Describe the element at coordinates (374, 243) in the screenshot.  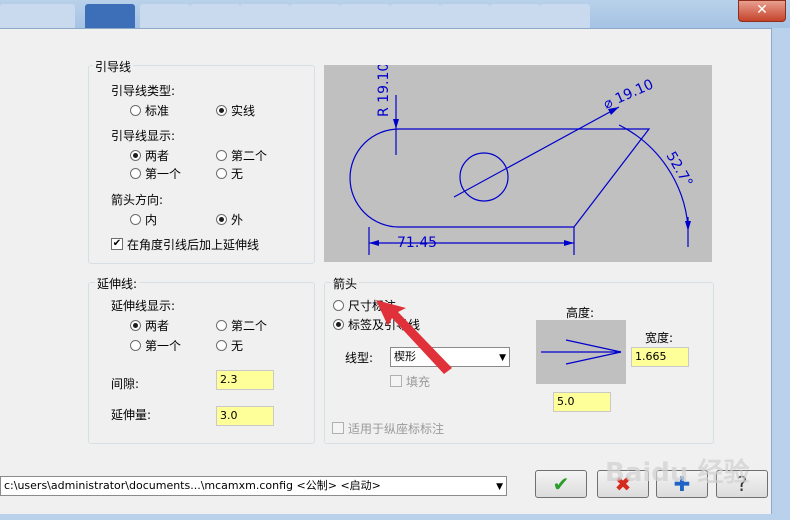
I see `linear-arrowhead-left` at that location.